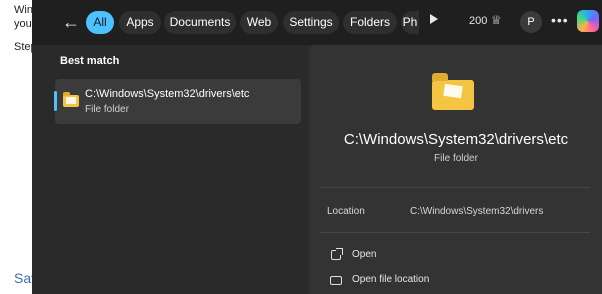 This screenshot has height=294, width=602. I want to click on rewards-points: 200, so click(478, 21).